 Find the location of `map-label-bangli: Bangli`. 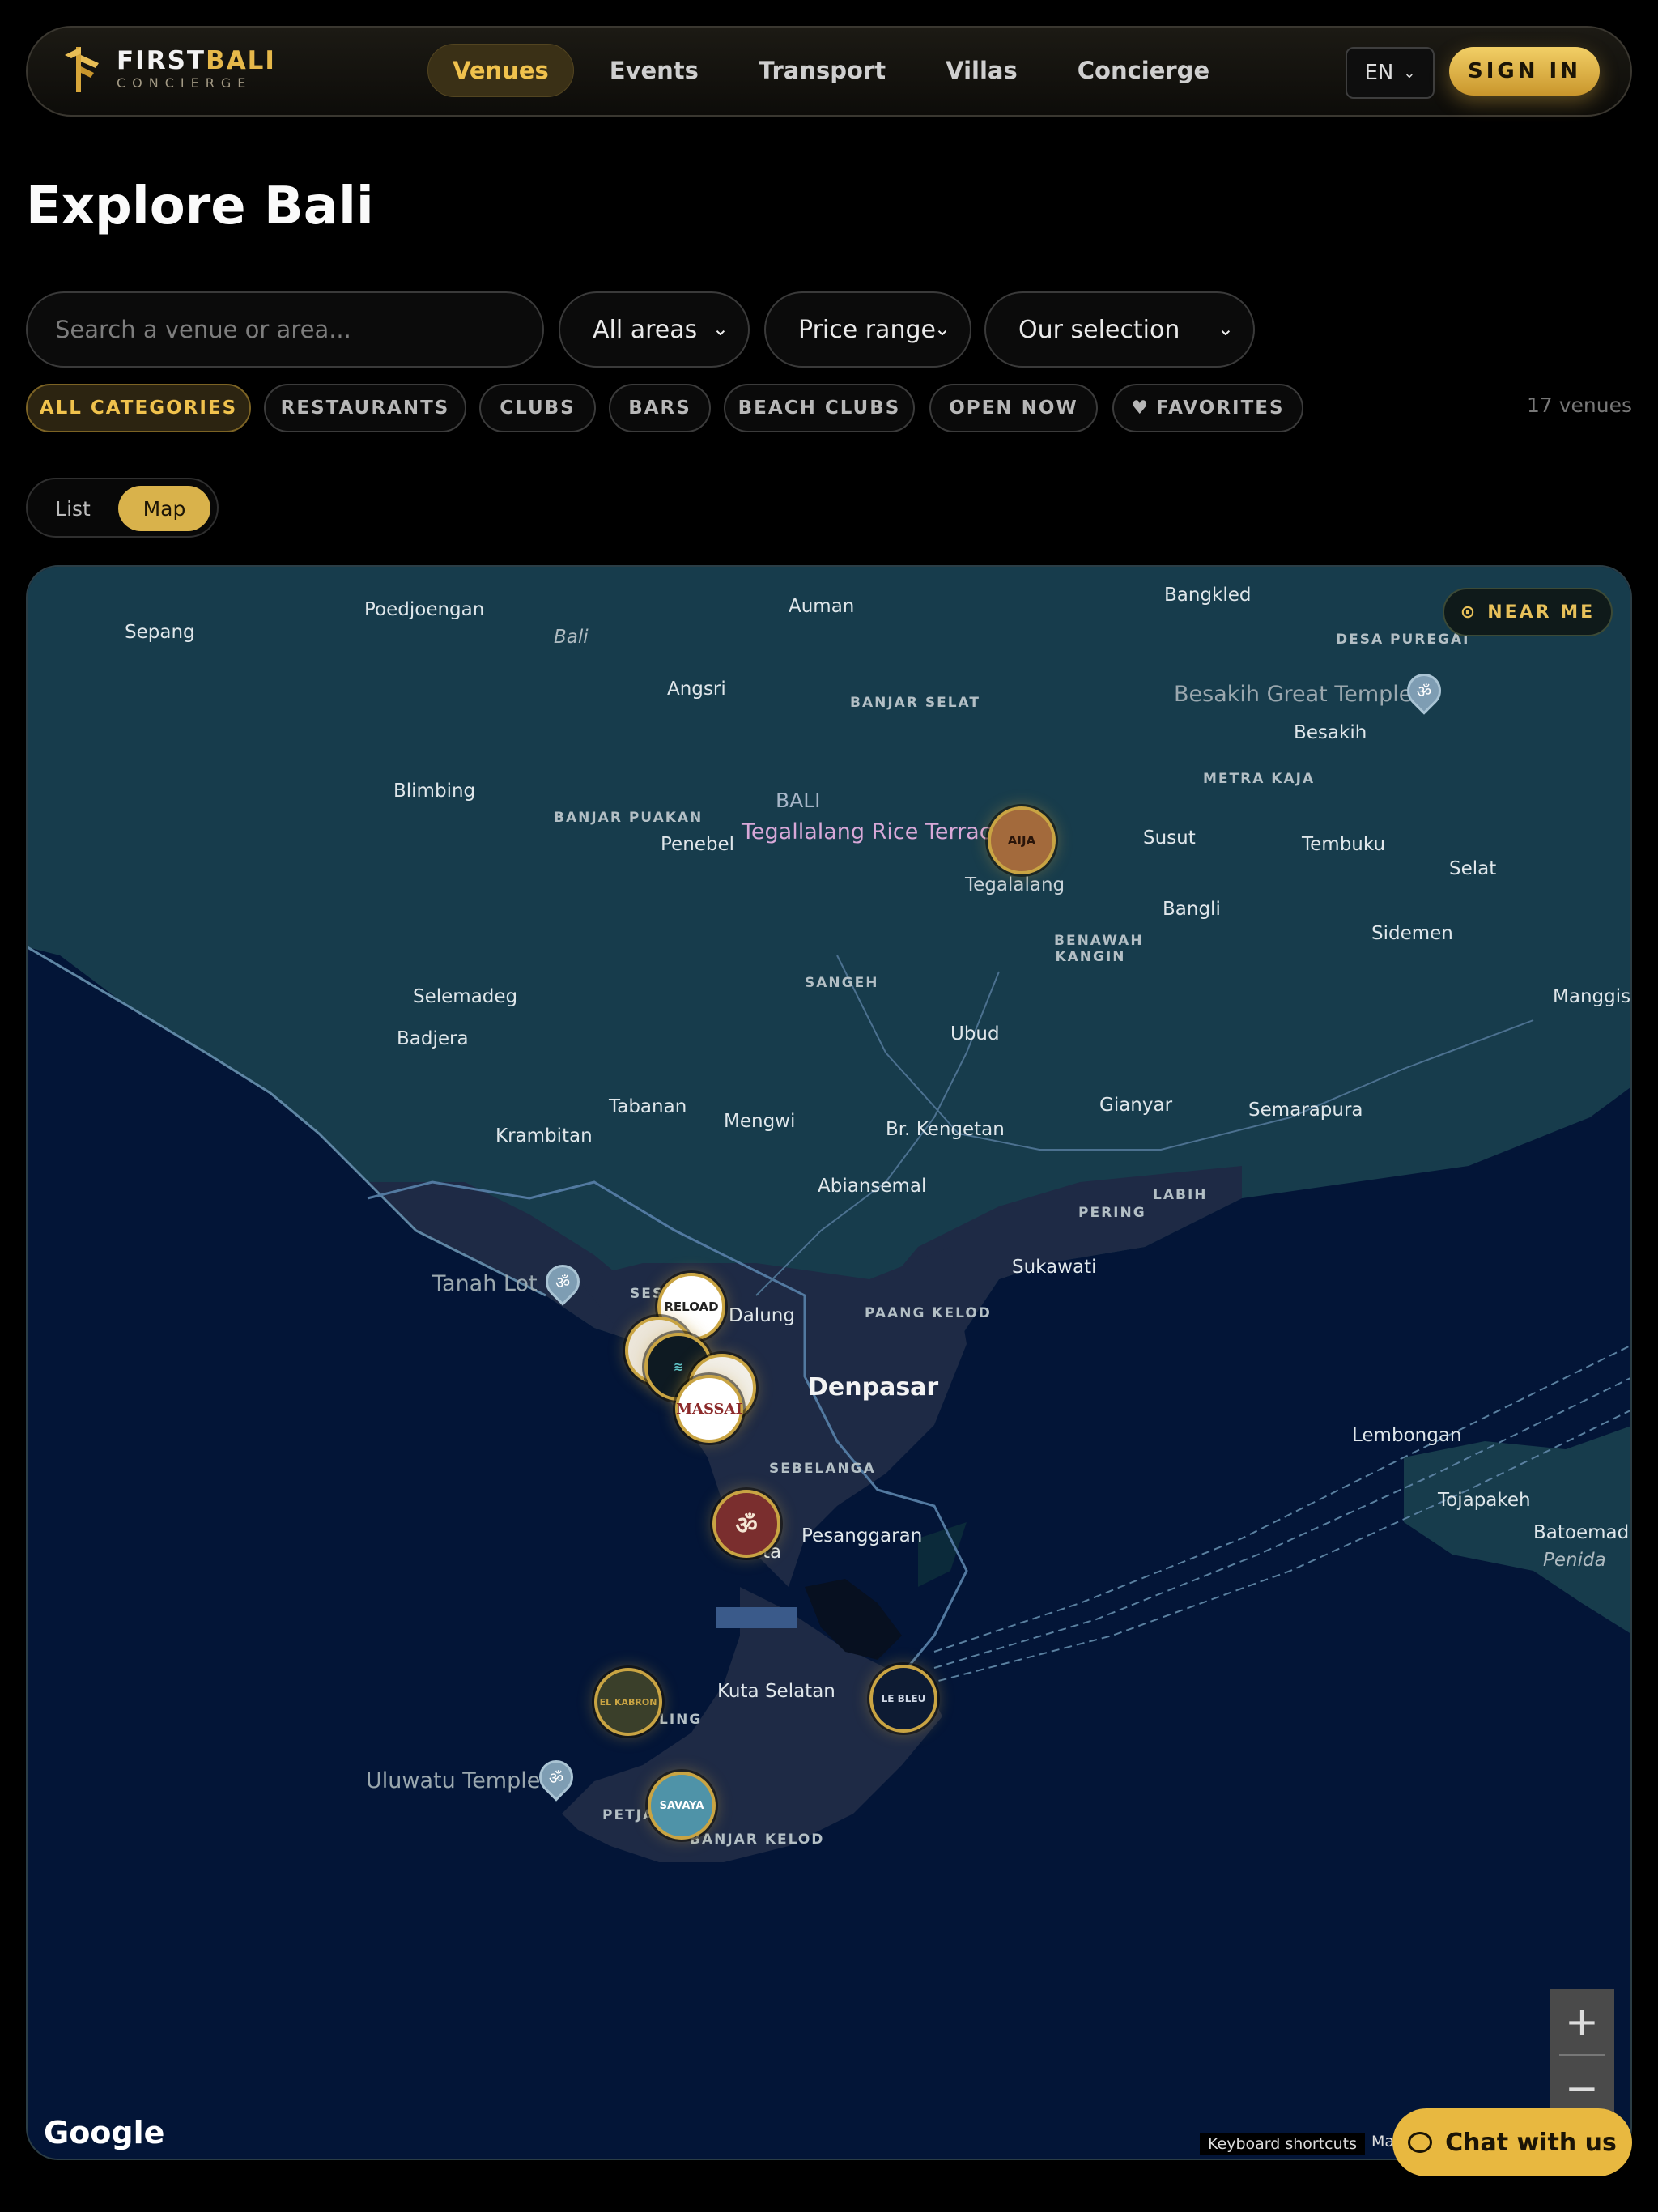

map-label-bangli: Bangli is located at coordinates (1192, 910).